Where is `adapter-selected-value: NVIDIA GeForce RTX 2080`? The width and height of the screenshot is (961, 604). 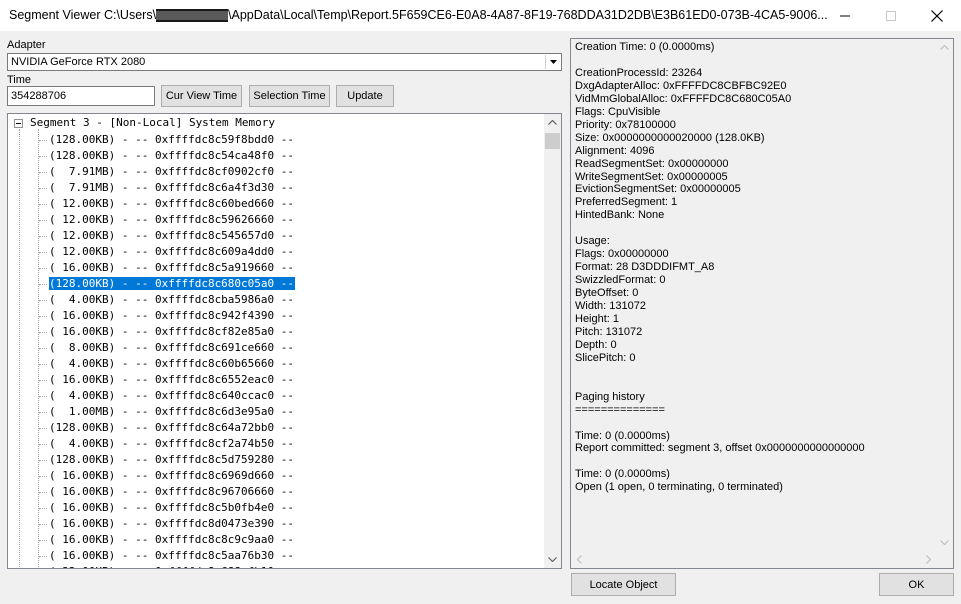 adapter-selected-value: NVIDIA GeForce RTX 2080 is located at coordinates (78, 62).